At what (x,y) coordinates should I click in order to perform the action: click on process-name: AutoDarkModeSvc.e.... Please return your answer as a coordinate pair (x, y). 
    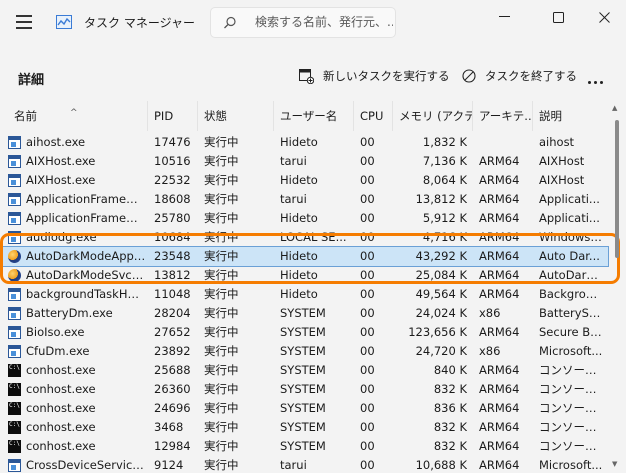
    Looking at the image, I should click on (86, 275).